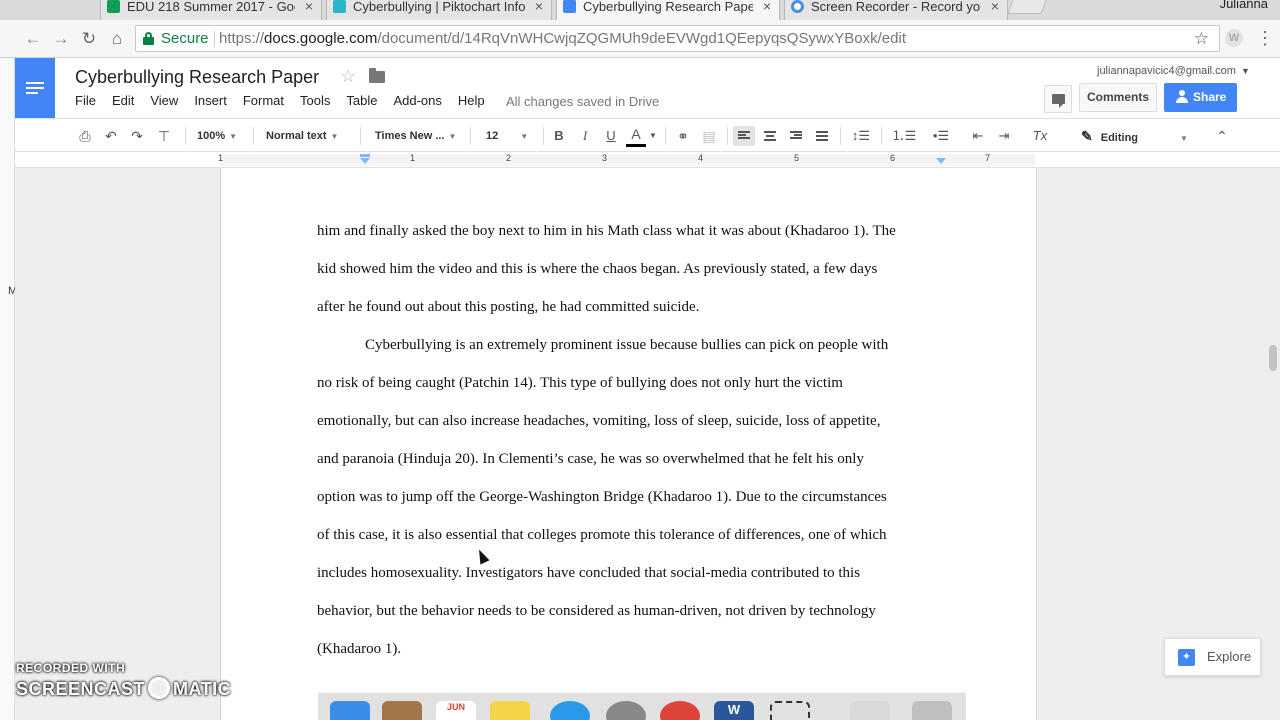  What do you see at coordinates (1244, 5) in the screenshot?
I see `profile-name: Julianna` at bounding box center [1244, 5].